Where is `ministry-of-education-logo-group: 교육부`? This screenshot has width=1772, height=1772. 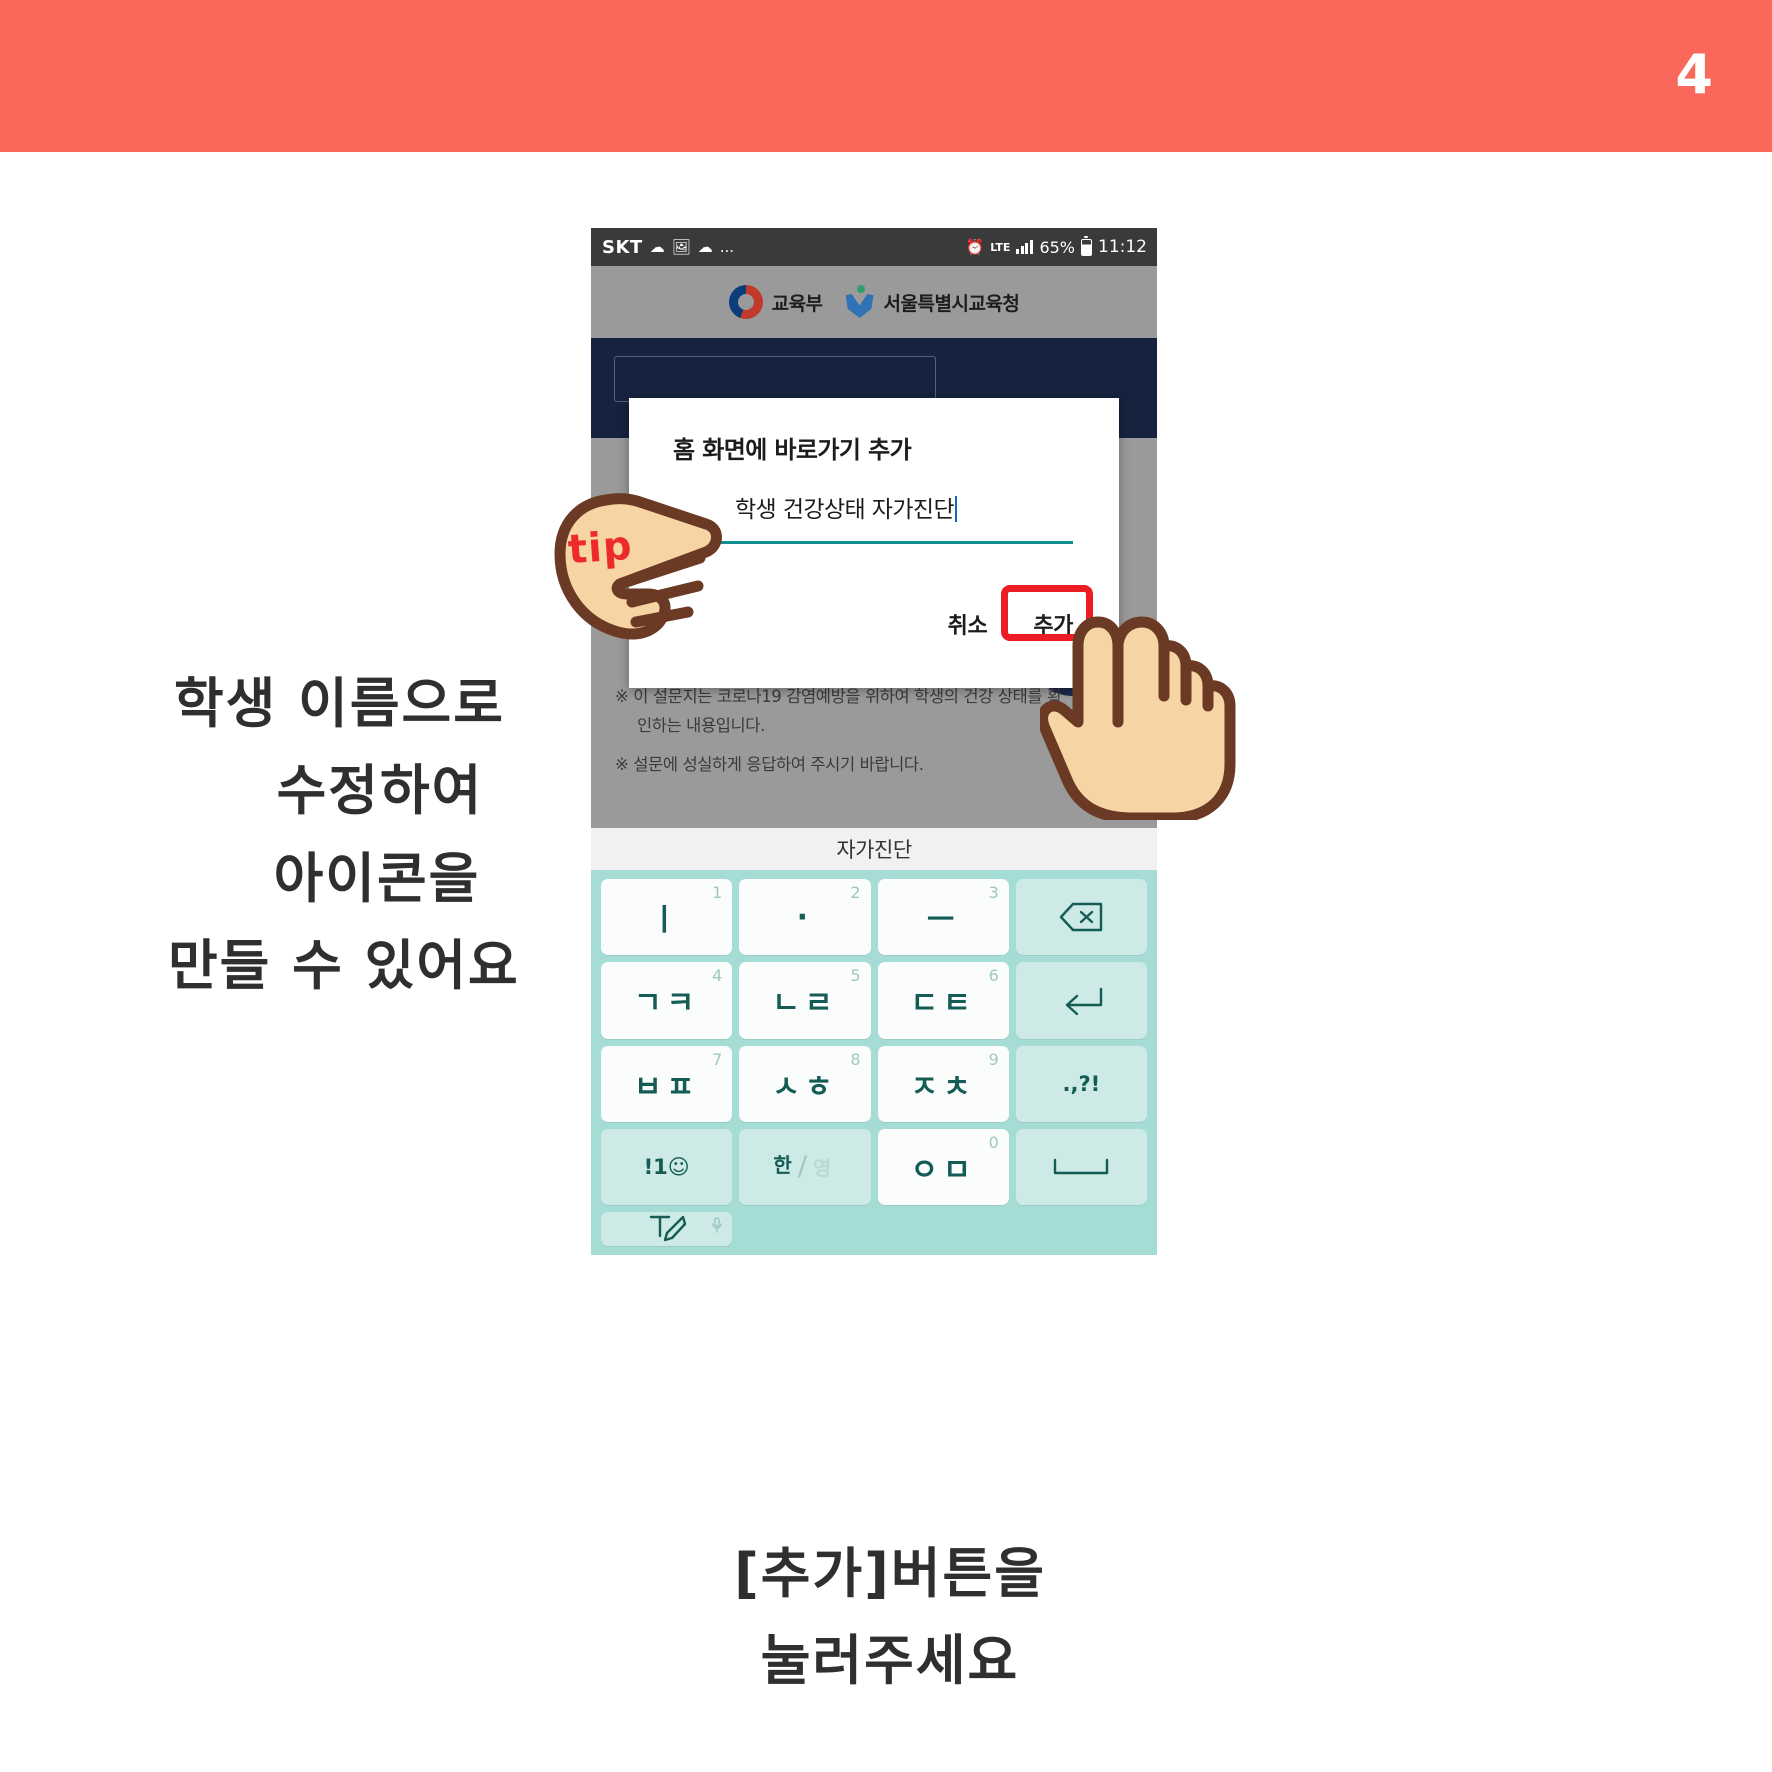
ministry-of-education-logo-group: 교육부 is located at coordinates (775, 302).